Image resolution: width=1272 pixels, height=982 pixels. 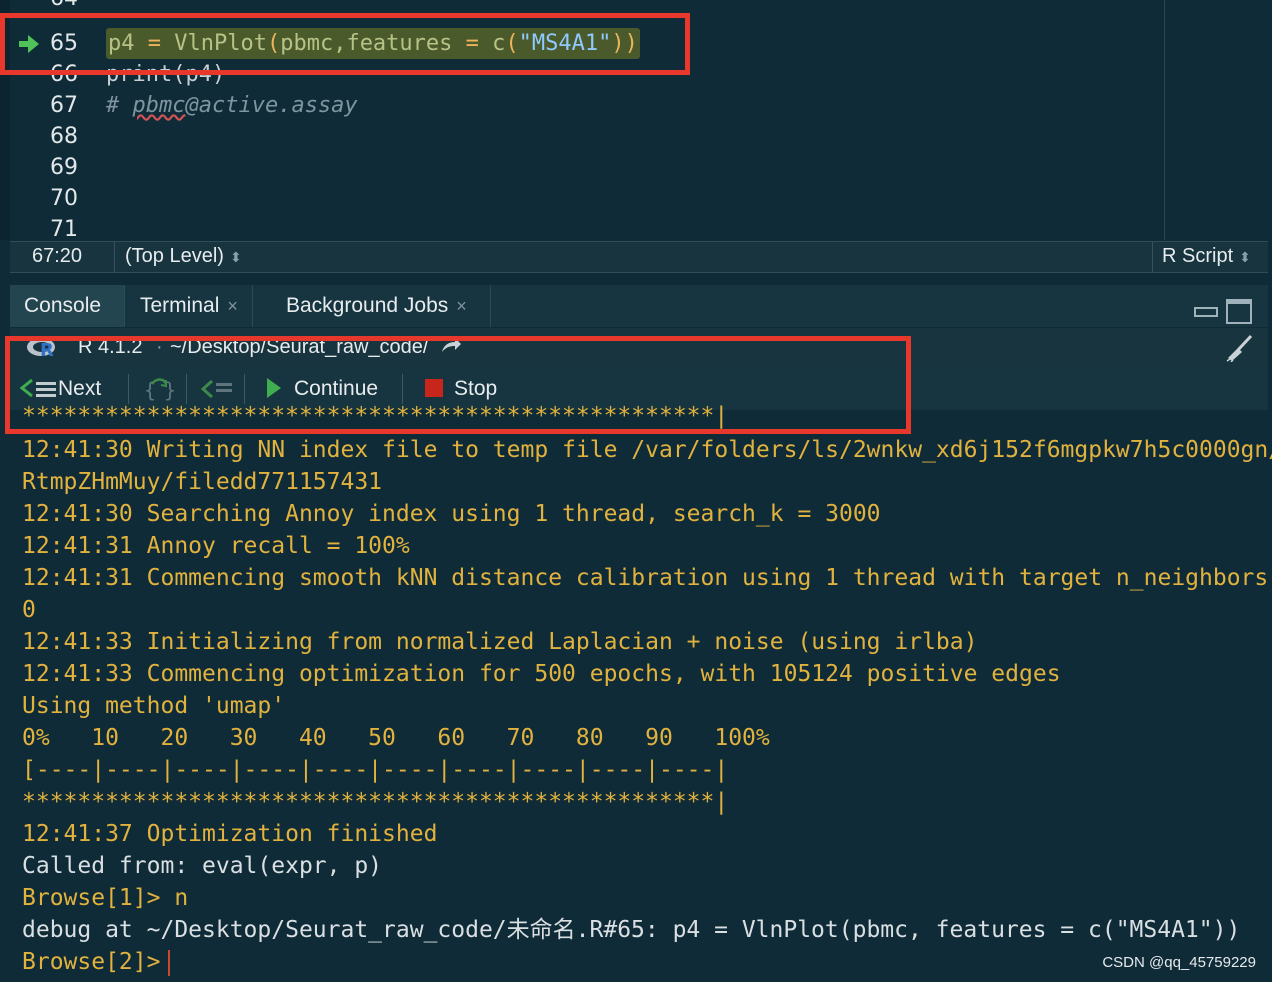 What do you see at coordinates (1239, 311) in the screenshot?
I see `maximize-pane-icon` at bounding box center [1239, 311].